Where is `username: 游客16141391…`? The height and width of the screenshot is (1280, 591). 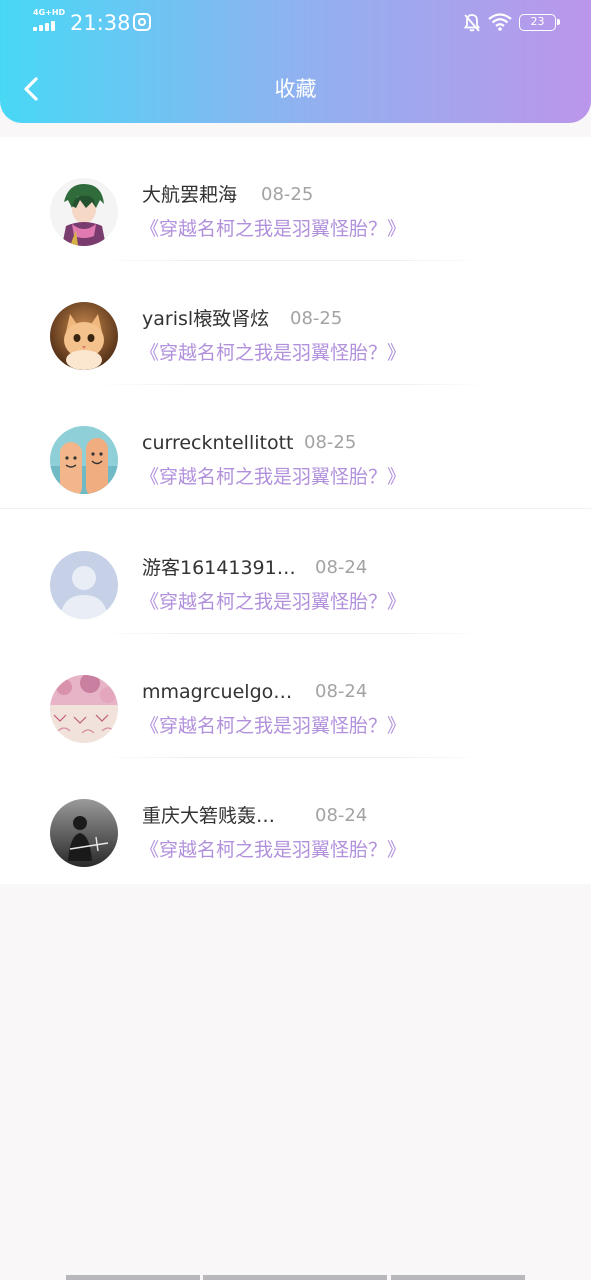
username: 游客16141391… is located at coordinates (219, 568).